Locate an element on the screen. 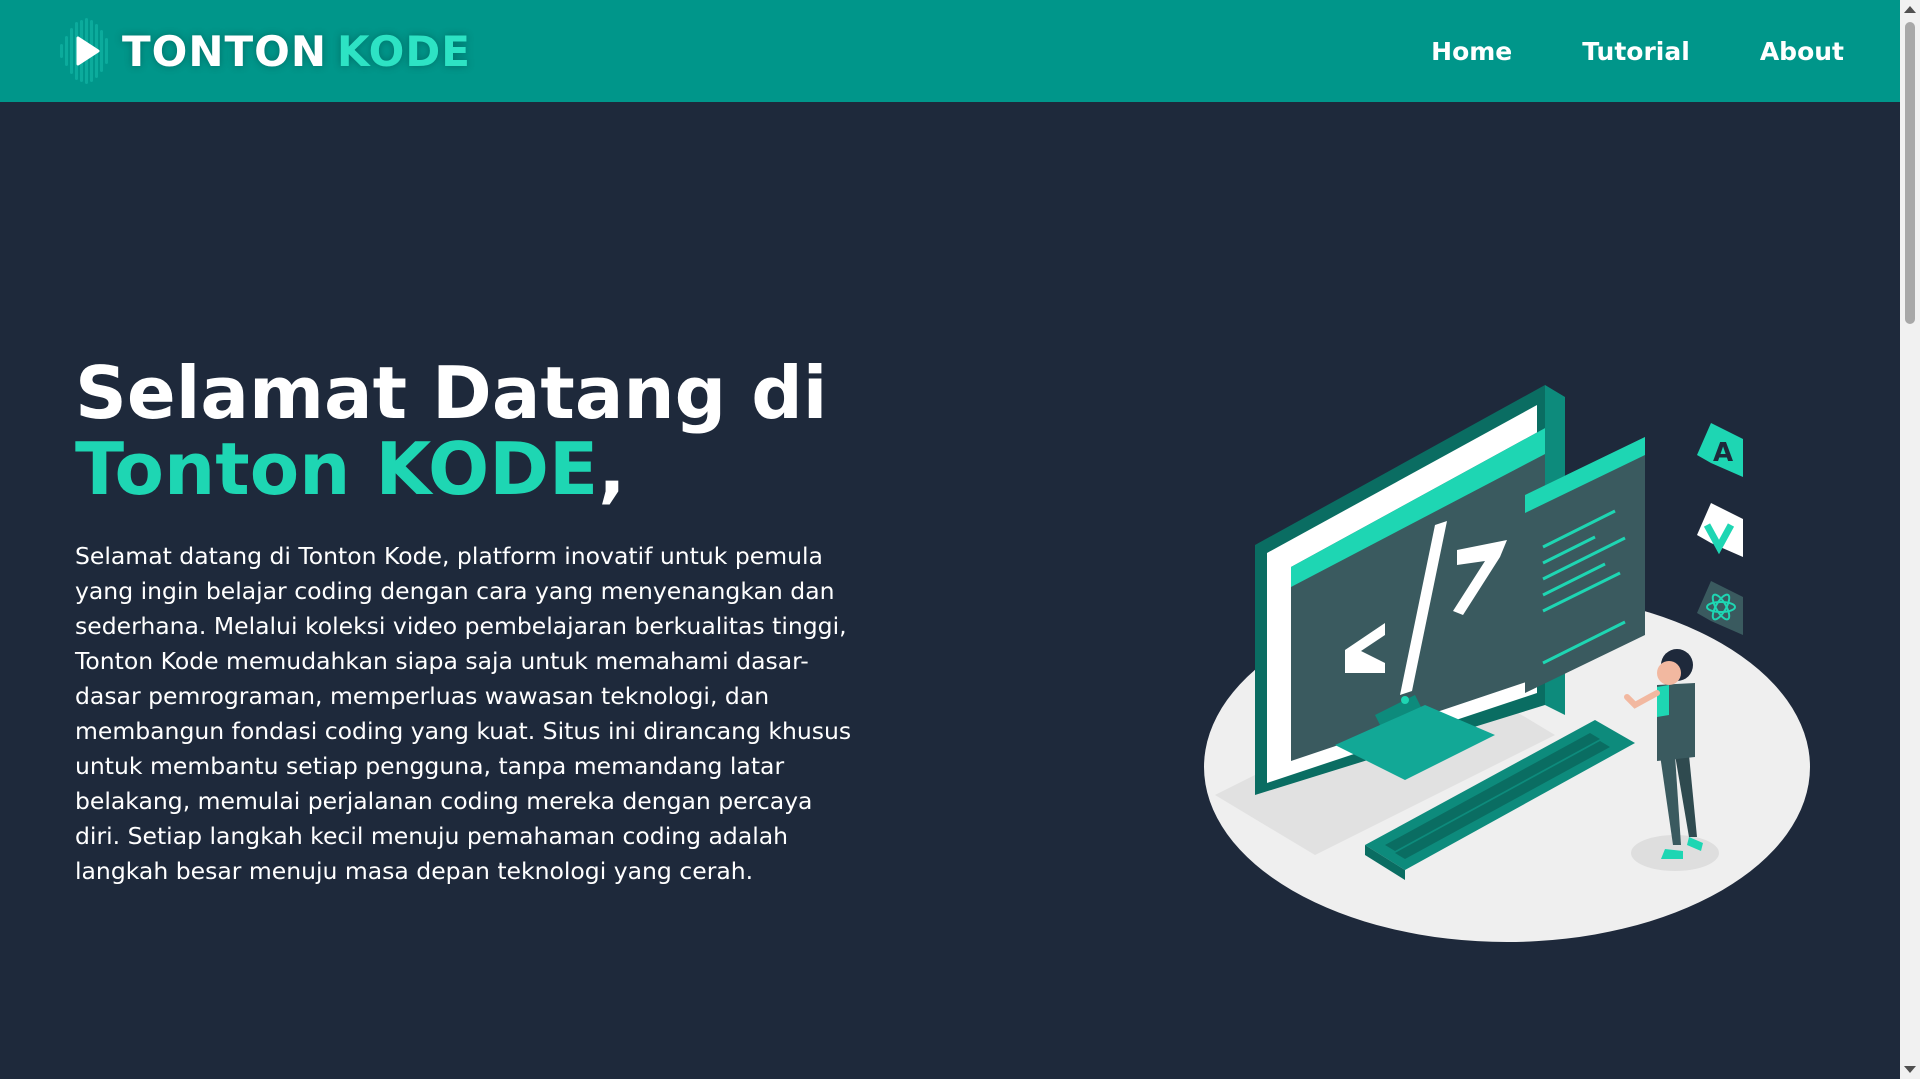  brand-name: TONTON KODE is located at coordinates (296, 51).